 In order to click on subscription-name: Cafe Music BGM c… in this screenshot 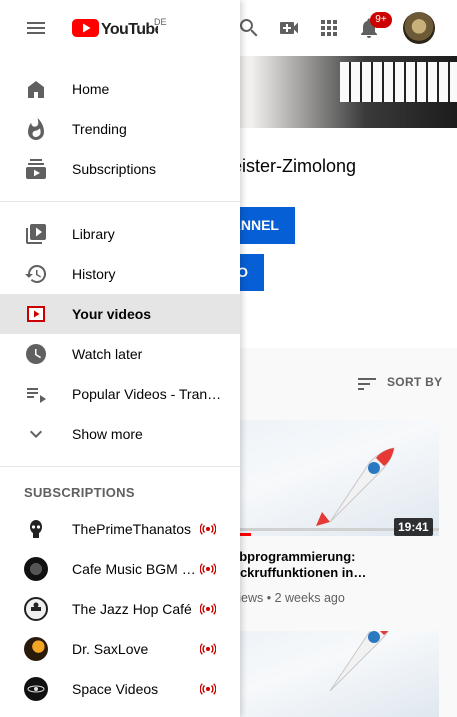, I will do `click(135, 569)`.